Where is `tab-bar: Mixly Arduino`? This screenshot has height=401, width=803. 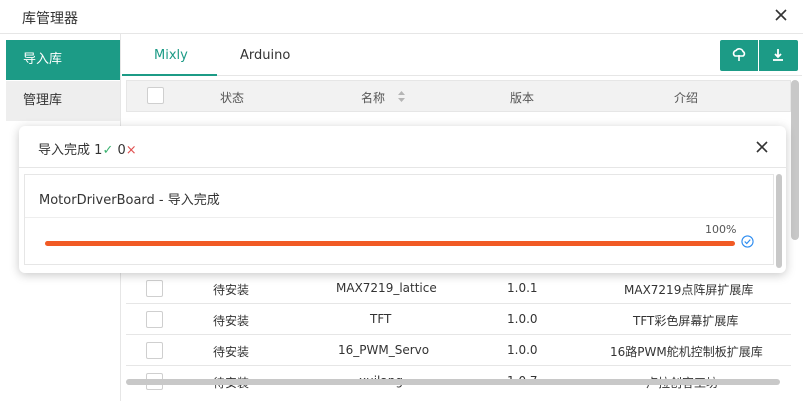
tab-bar: Mixly Arduino is located at coordinates (462, 57).